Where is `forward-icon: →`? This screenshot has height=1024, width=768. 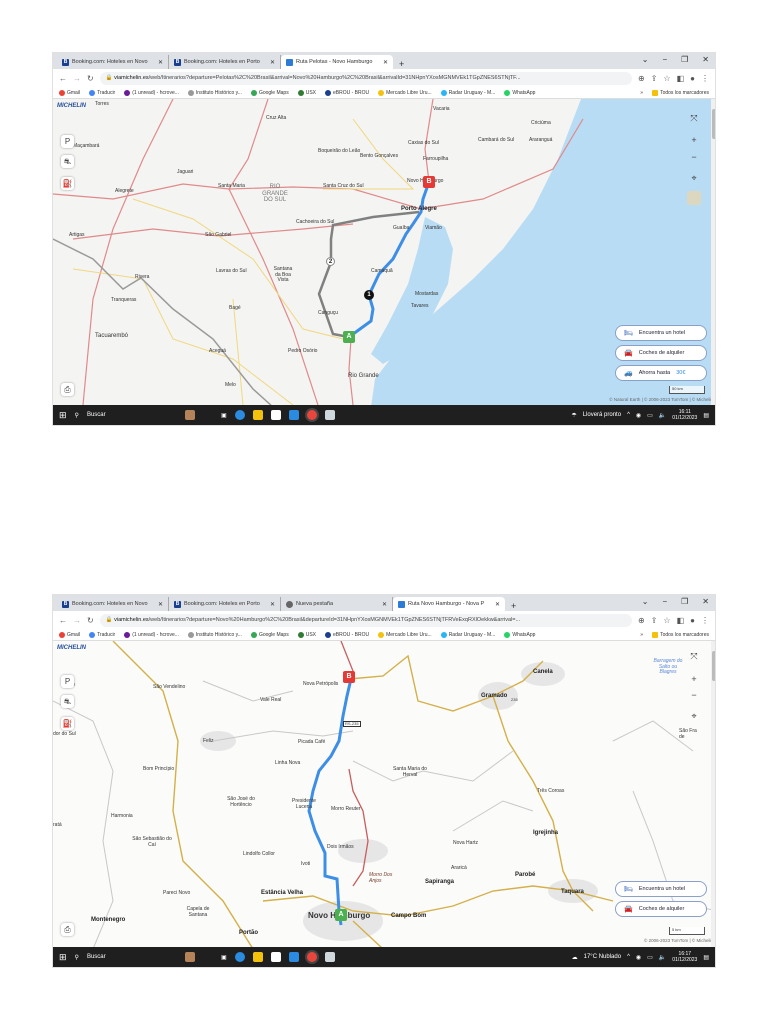 forward-icon: → is located at coordinates (77, 78).